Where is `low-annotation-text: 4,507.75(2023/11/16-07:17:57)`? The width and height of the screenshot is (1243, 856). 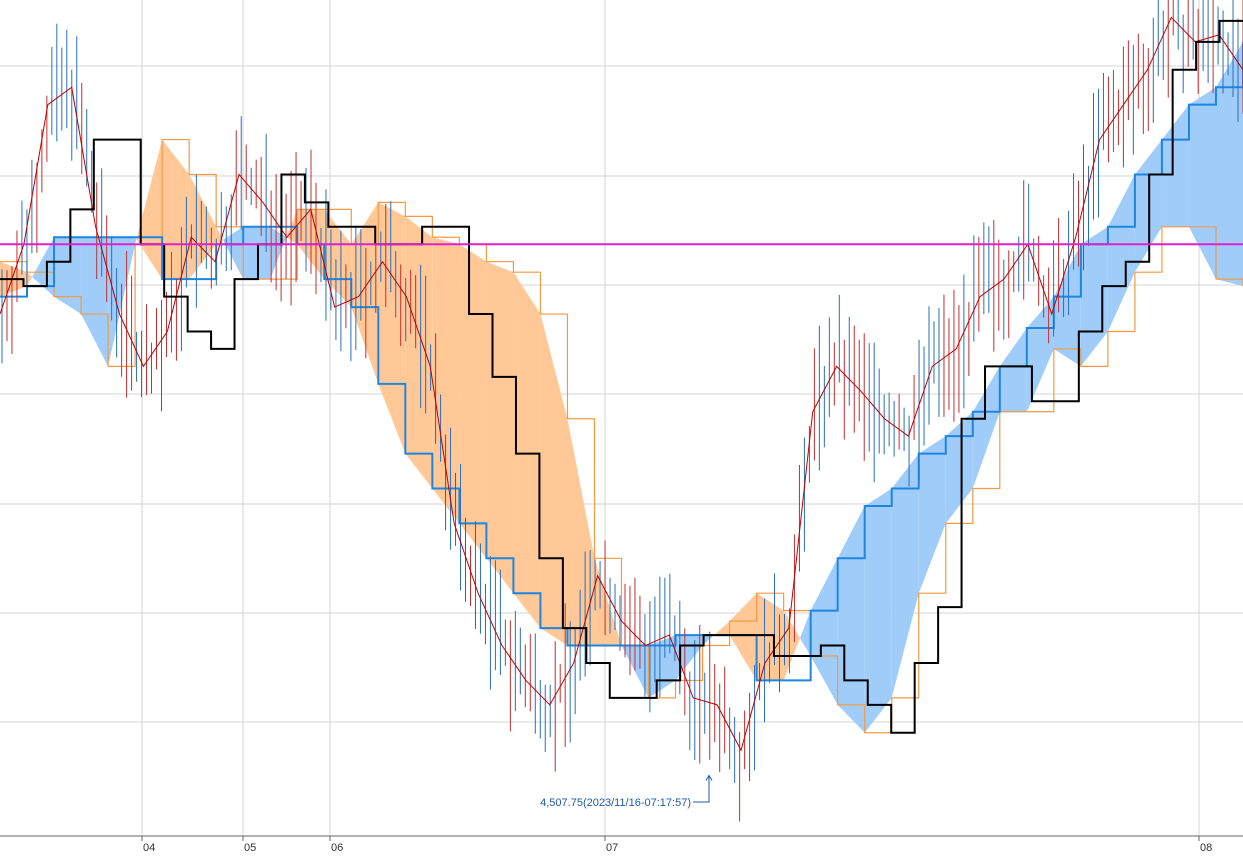 low-annotation-text: 4,507.75(2023/11/16-07:17:57) is located at coordinates (615, 803).